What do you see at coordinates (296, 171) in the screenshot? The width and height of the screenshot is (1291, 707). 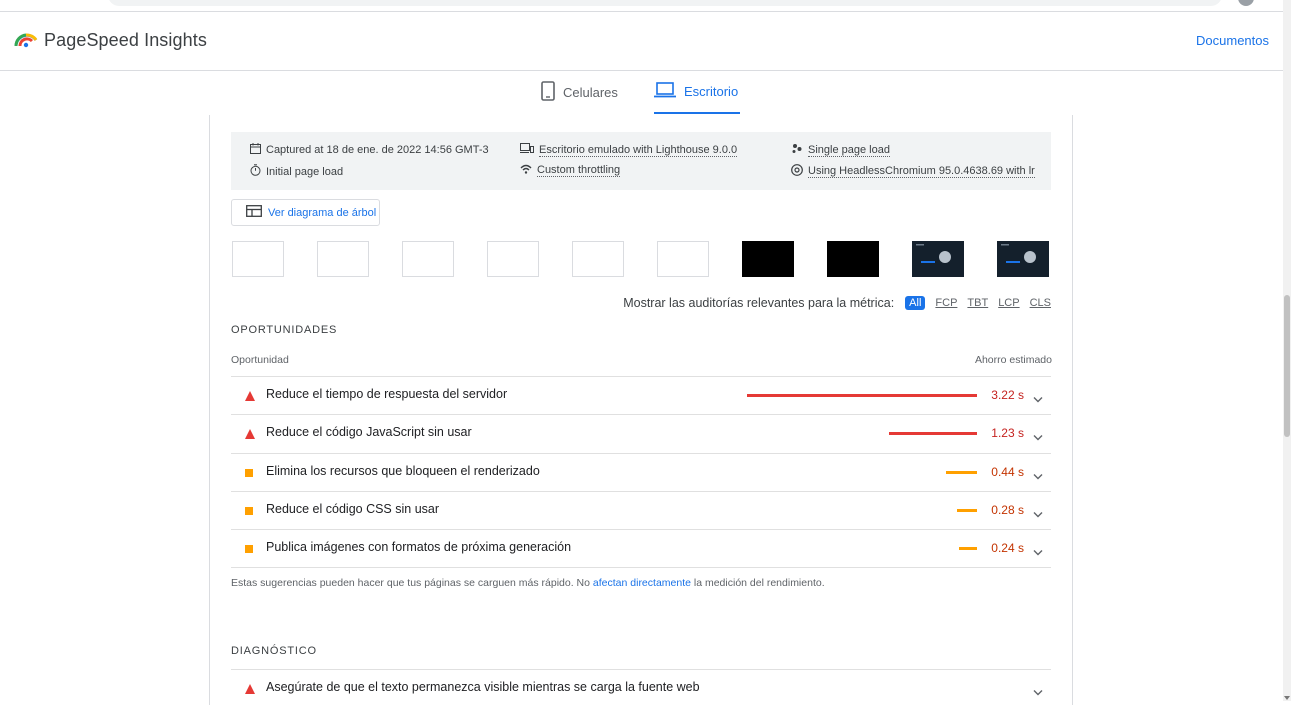 I see `initial-page-load: Initial page load` at bounding box center [296, 171].